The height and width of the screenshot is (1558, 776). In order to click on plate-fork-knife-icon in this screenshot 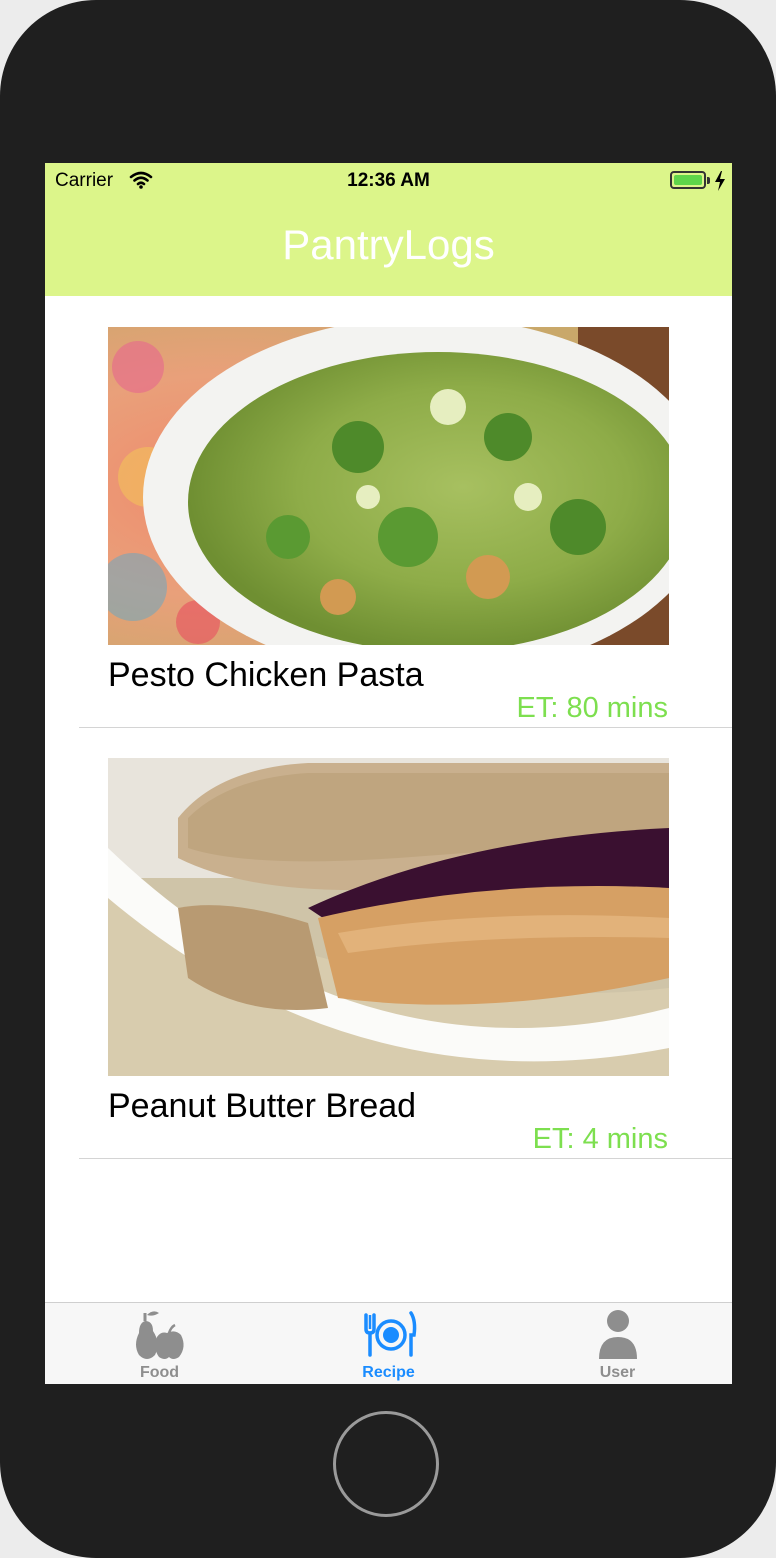, I will do `click(390, 1334)`.